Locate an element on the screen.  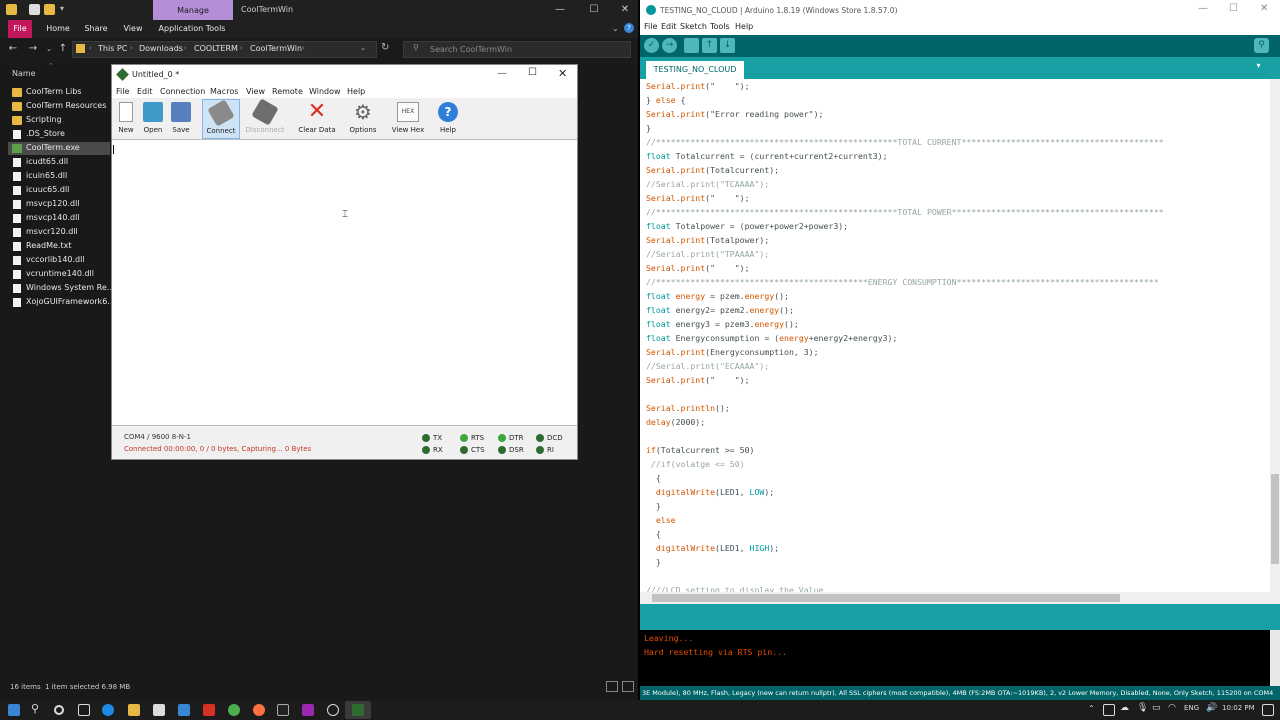
properties-icon is located at coordinates (34, 9).